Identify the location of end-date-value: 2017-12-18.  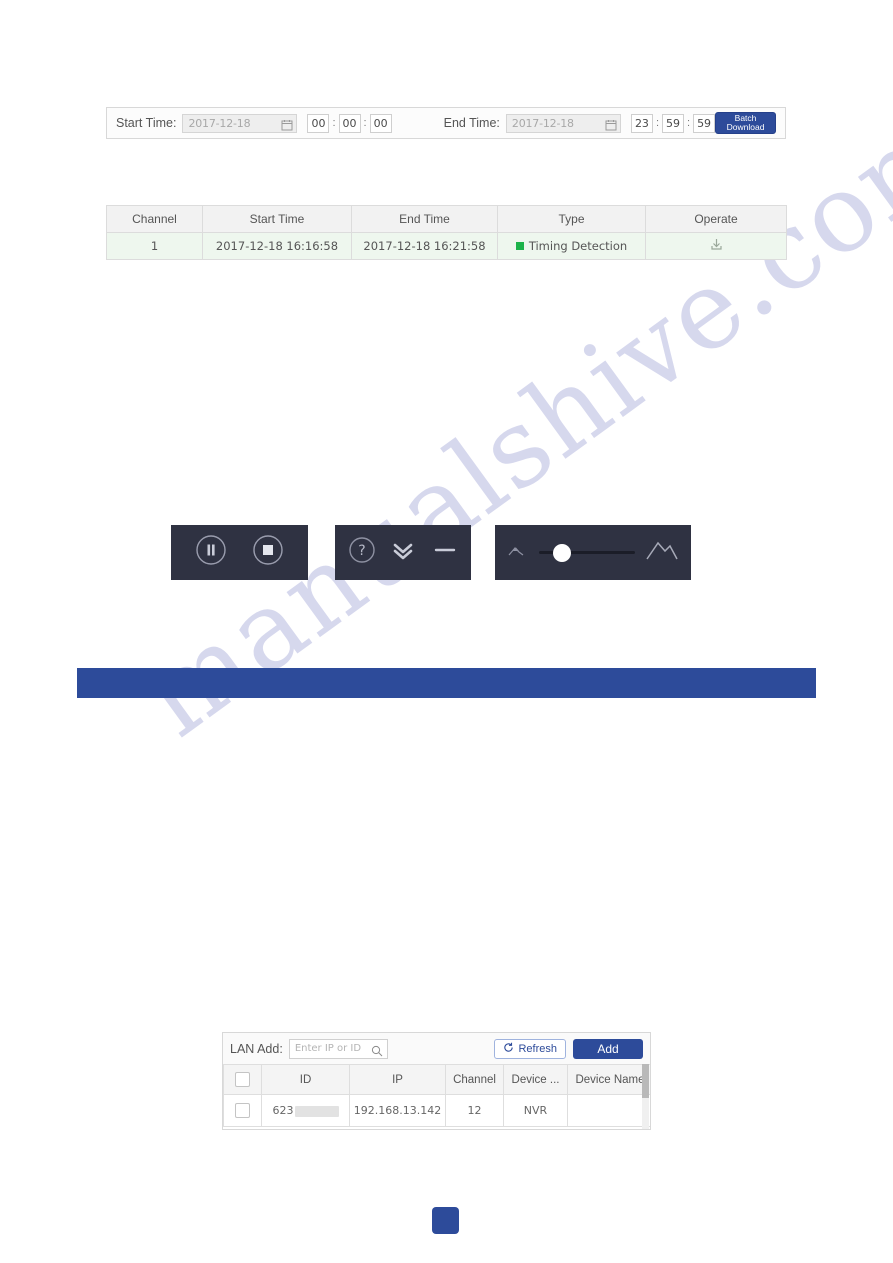
(542, 123).